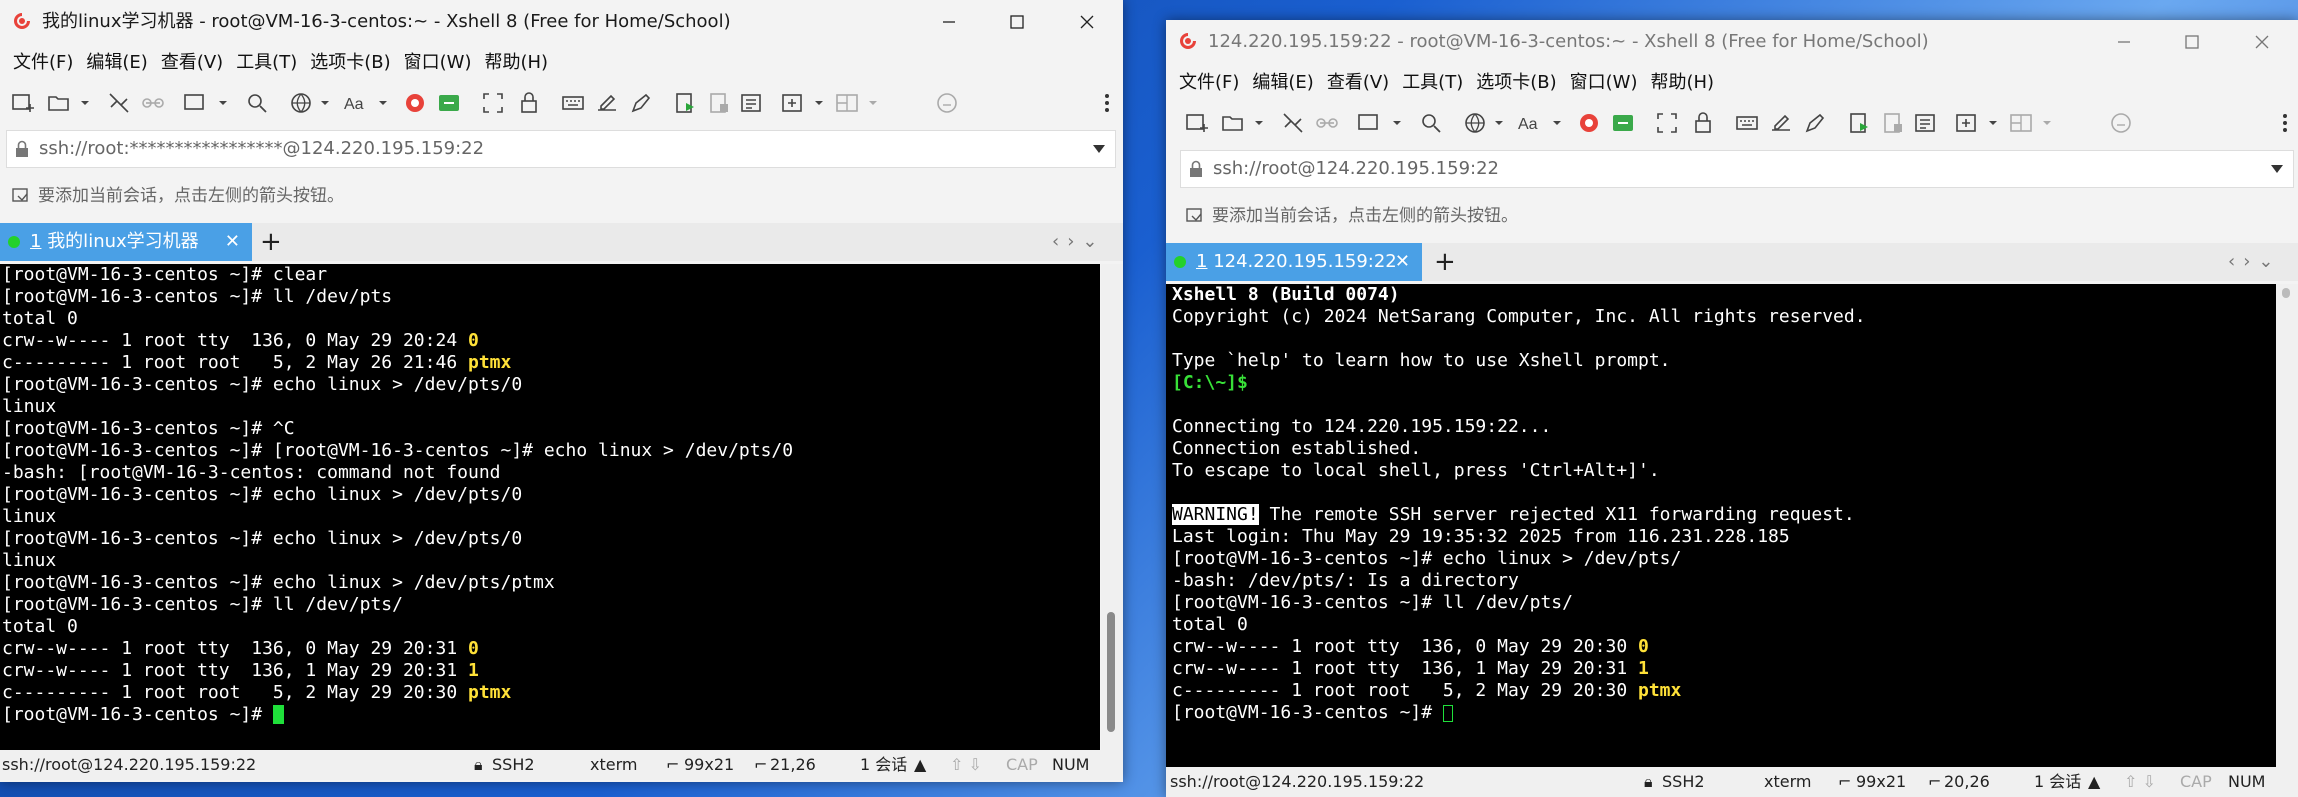 Image resolution: width=2298 pixels, height=797 pixels. What do you see at coordinates (126, 242) in the screenshot?
I see `session-tab: 1 我的linux学习机器 ✕` at bounding box center [126, 242].